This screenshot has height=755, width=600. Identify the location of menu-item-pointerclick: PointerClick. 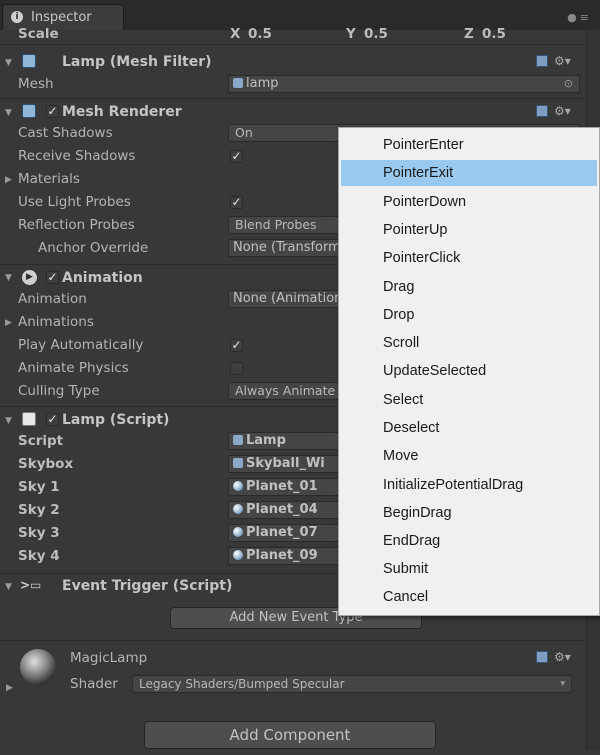
(469, 258).